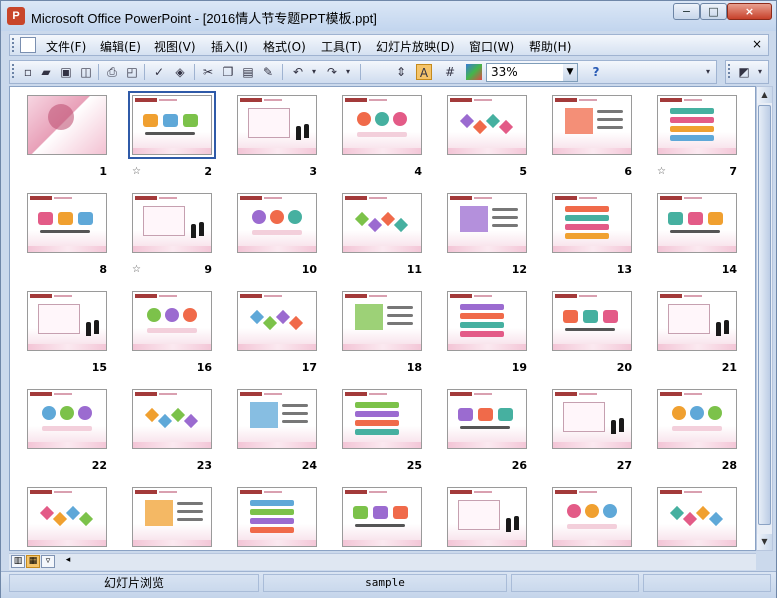  Describe the element at coordinates (764, 542) in the screenshot. I see `scroll-down-icon: ▼` at that location.